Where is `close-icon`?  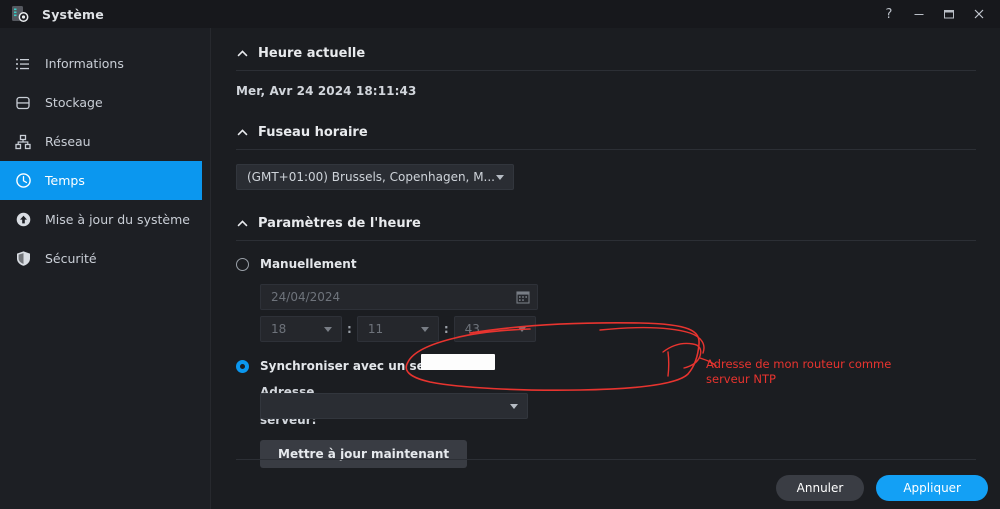 close-icon is located at coordinates (979, 14).